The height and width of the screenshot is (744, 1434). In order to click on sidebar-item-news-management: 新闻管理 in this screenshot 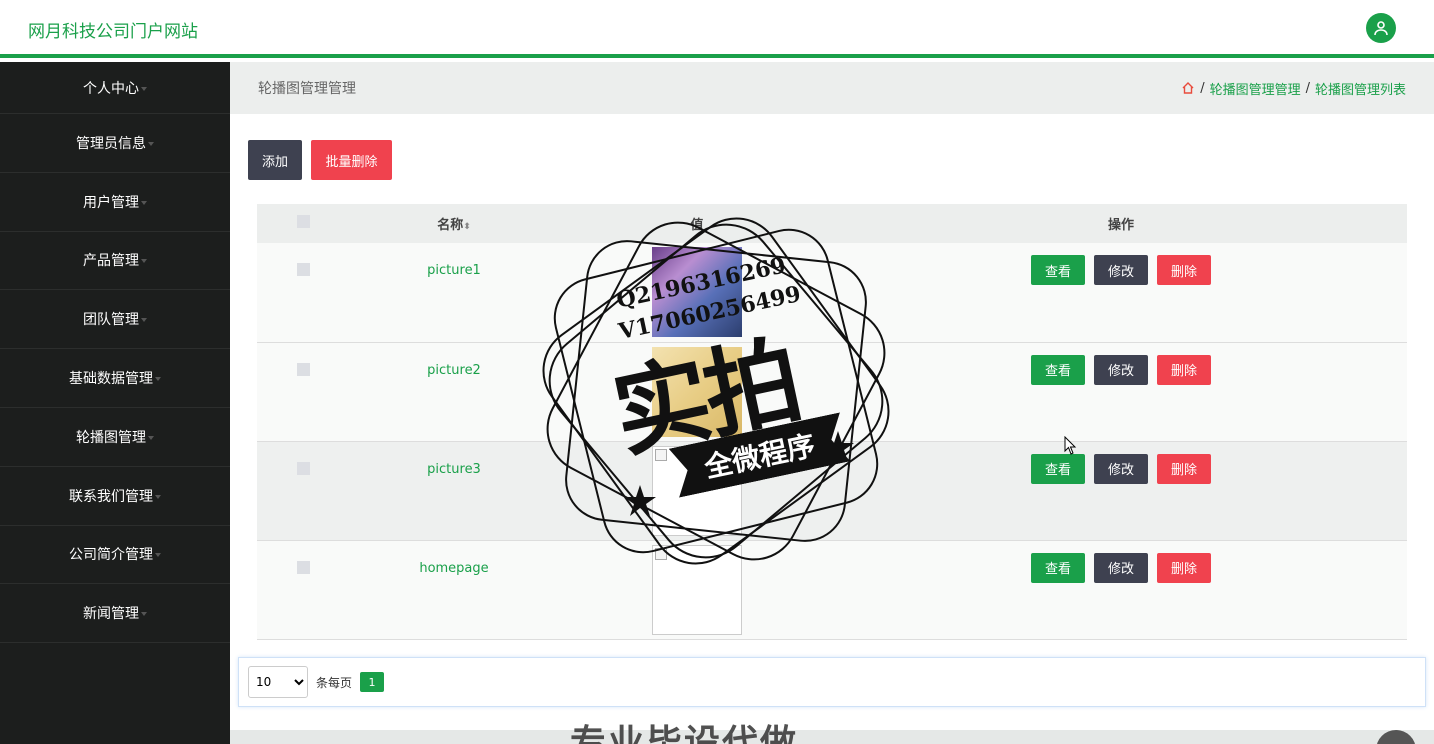, I will do `click(115, 614)`.